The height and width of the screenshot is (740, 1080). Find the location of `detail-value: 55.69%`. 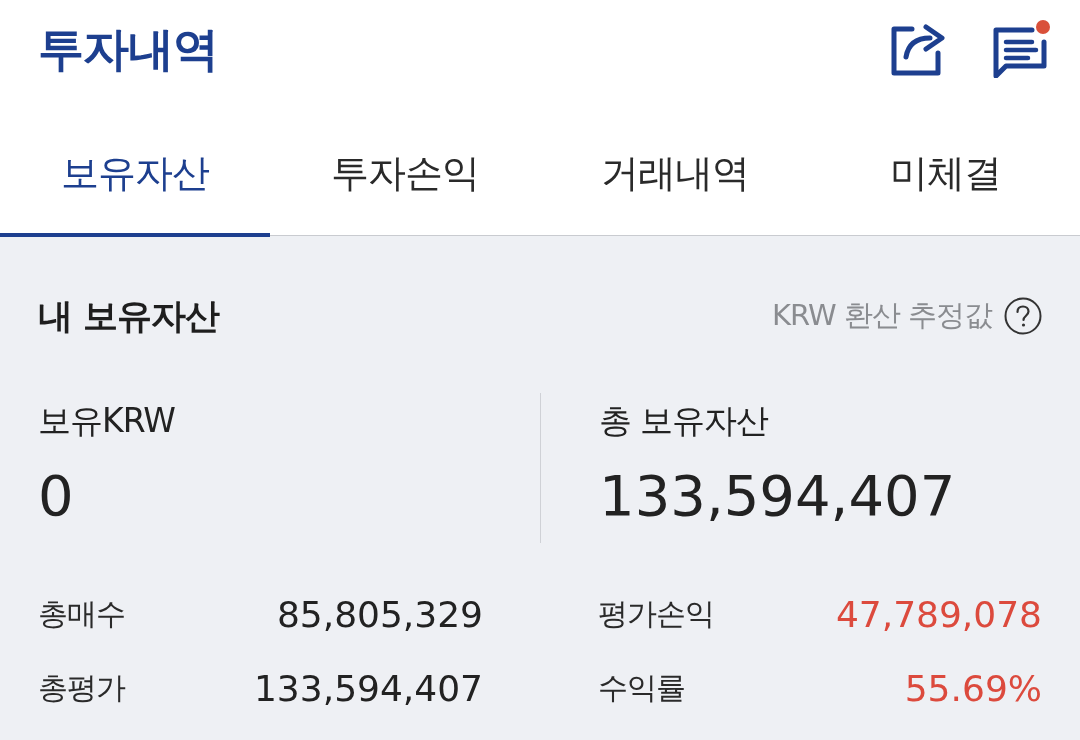

detail-value: 55.69% is located at coordinates (973, 688).